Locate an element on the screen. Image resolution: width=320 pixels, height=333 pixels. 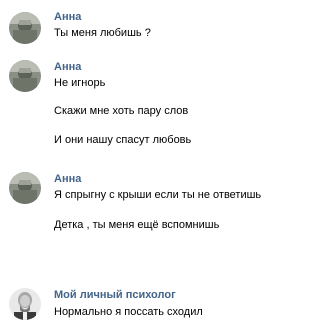
message-text: Скажи мне хоть пару слов is located at coordinates (121, 111).